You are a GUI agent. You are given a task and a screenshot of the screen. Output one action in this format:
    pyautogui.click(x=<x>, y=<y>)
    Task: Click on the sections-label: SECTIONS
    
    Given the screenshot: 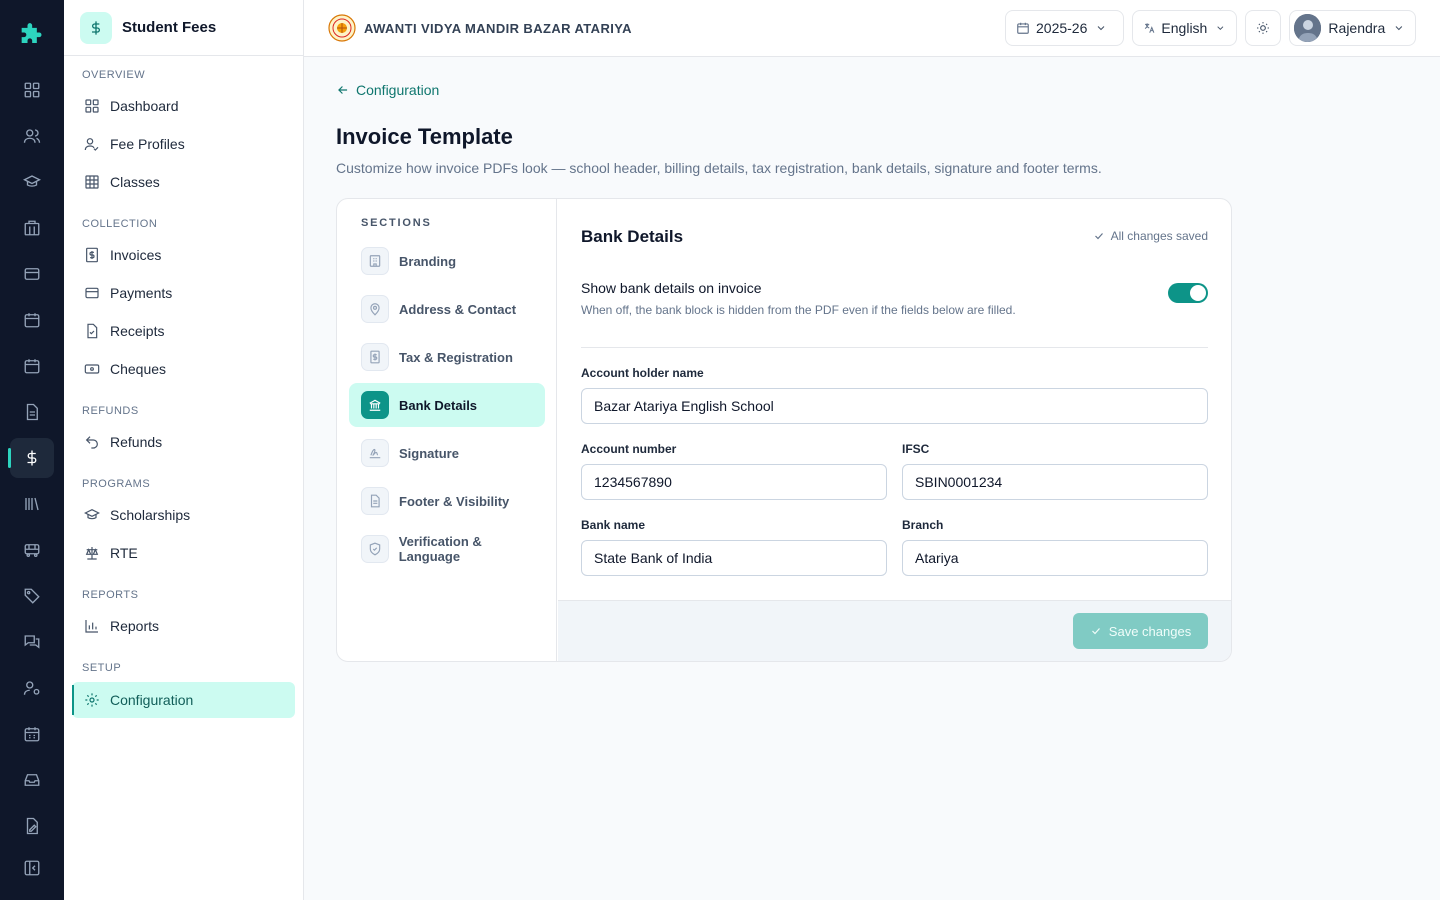 What is the action you would take?
    pyautogui.click(x=396, y=223)
    